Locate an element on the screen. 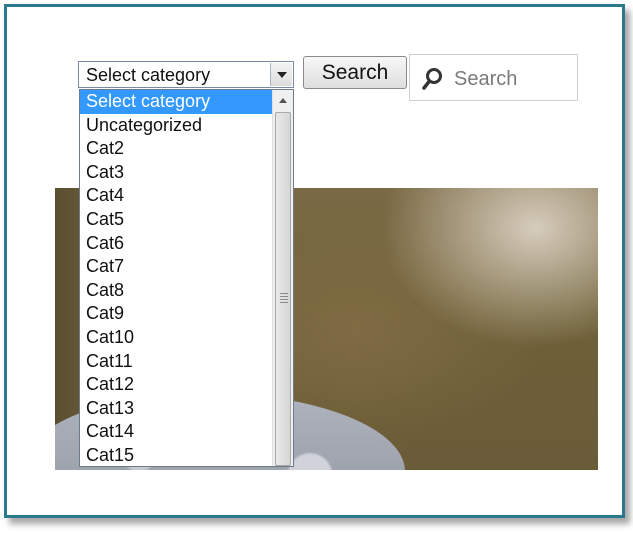 Image resolution: width=633 pixels, height=534 pixels. search-input is located at coordinates (513, 79).